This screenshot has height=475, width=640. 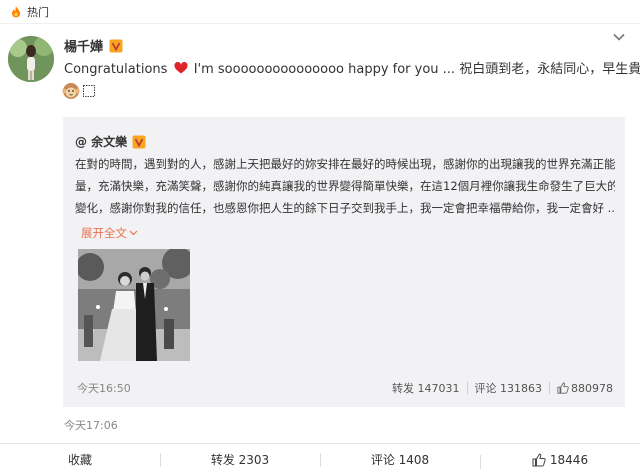 I want to click on comment-button: 评论 1408, so click(x=400, y=459).